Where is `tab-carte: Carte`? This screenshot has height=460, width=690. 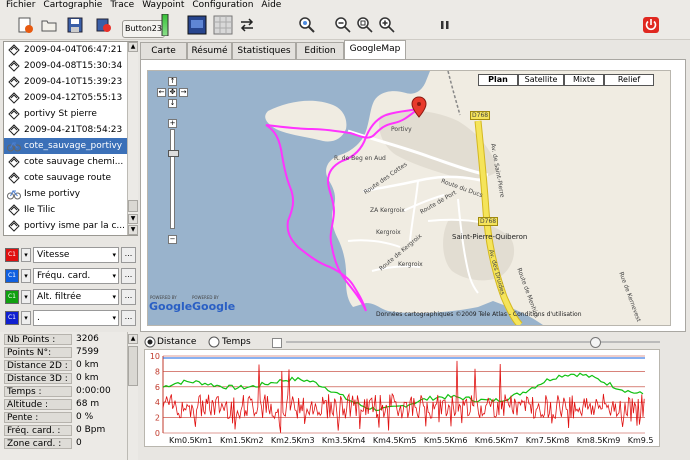
tab-carte: Carte is located at coordinates (163, 50).